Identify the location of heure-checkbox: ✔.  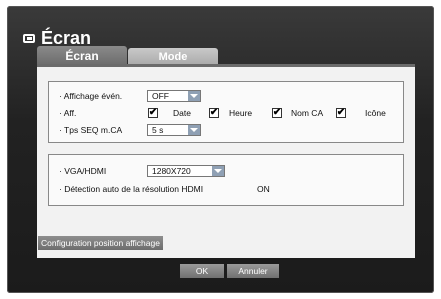
(214, 113).